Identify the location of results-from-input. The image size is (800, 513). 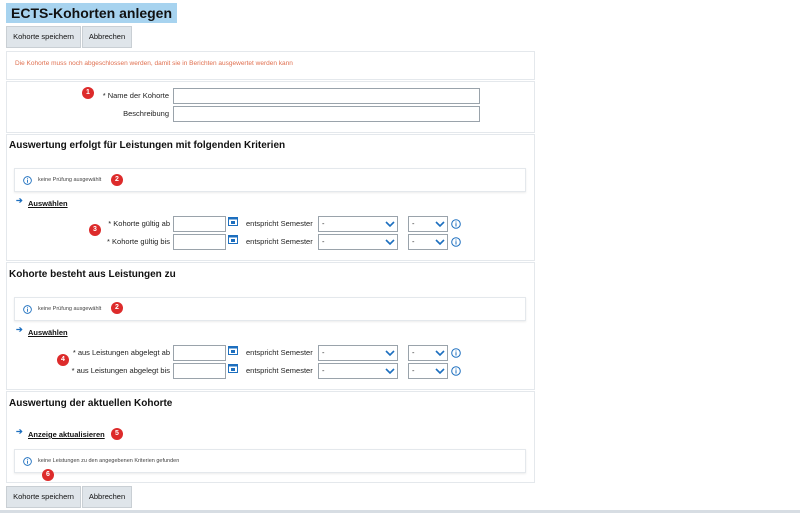
(199, 353).